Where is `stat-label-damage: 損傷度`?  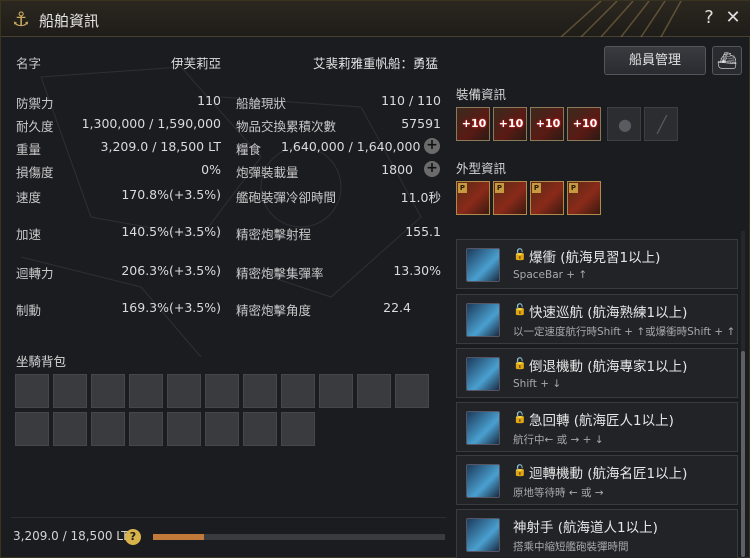 stat-label-damage: 損傷度 is located at coordinates (35, 172).